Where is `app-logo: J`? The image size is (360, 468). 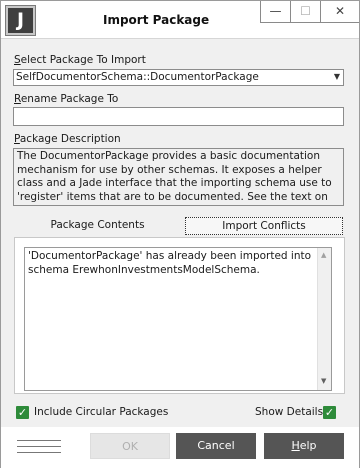 app-logo: J is located at coordinates (20, 20).